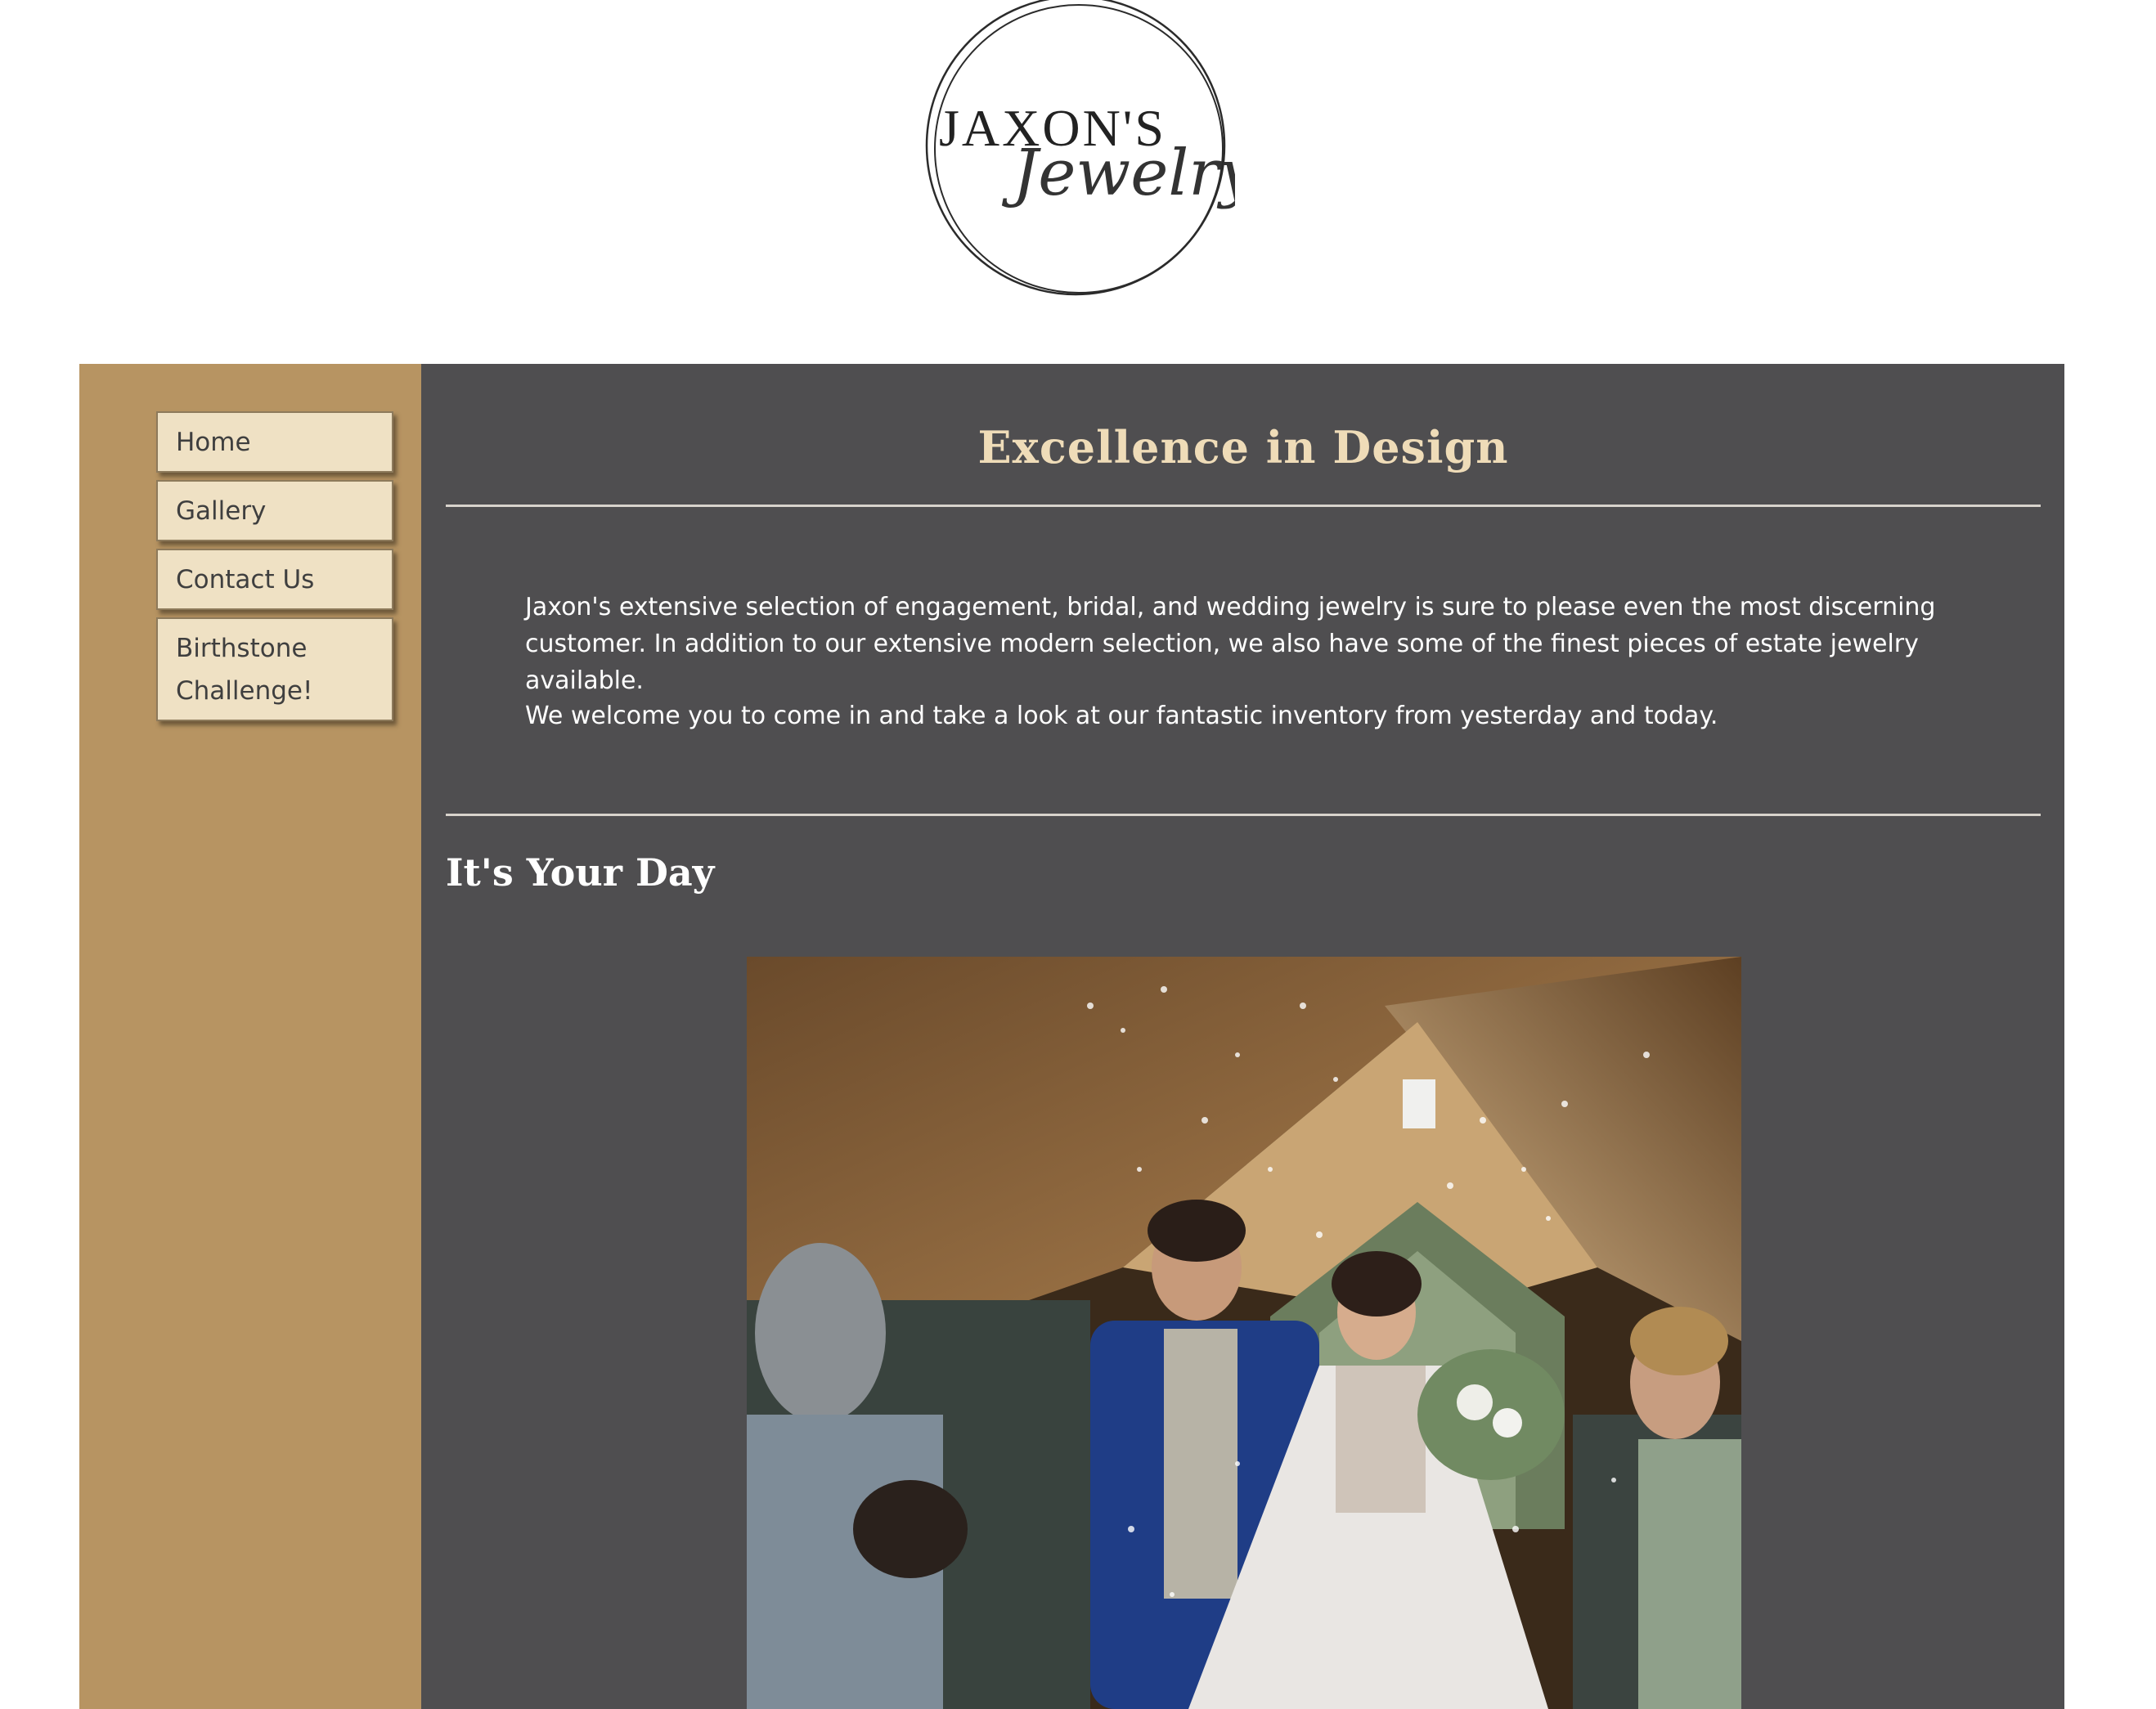 The height and width of the screenshot is (1709, 2156). I want to click on nav-item-contact-us: Contact Us, so click(274, 579).